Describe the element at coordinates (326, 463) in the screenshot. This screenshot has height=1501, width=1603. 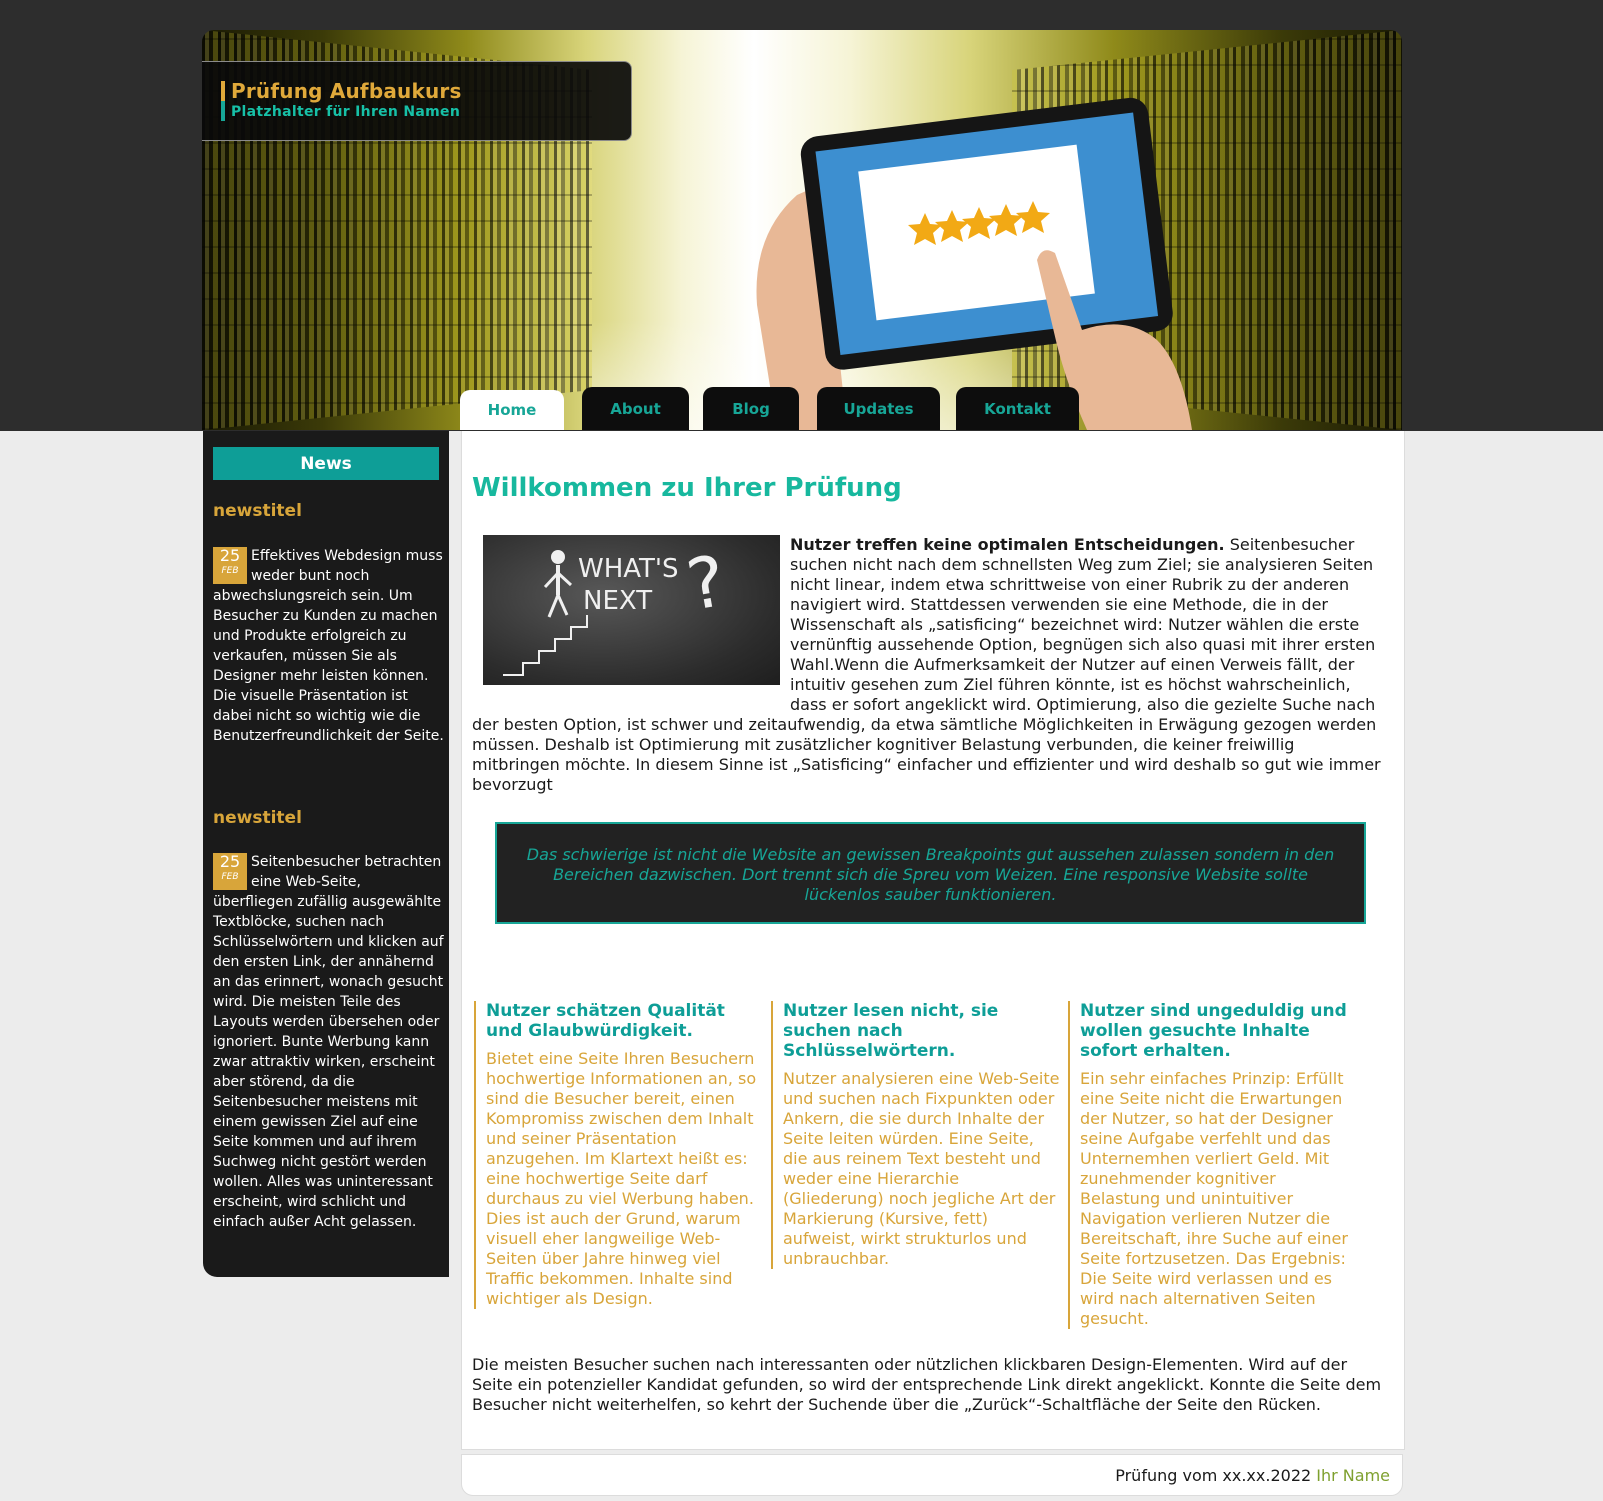
I see `news-heading: News` at that location.